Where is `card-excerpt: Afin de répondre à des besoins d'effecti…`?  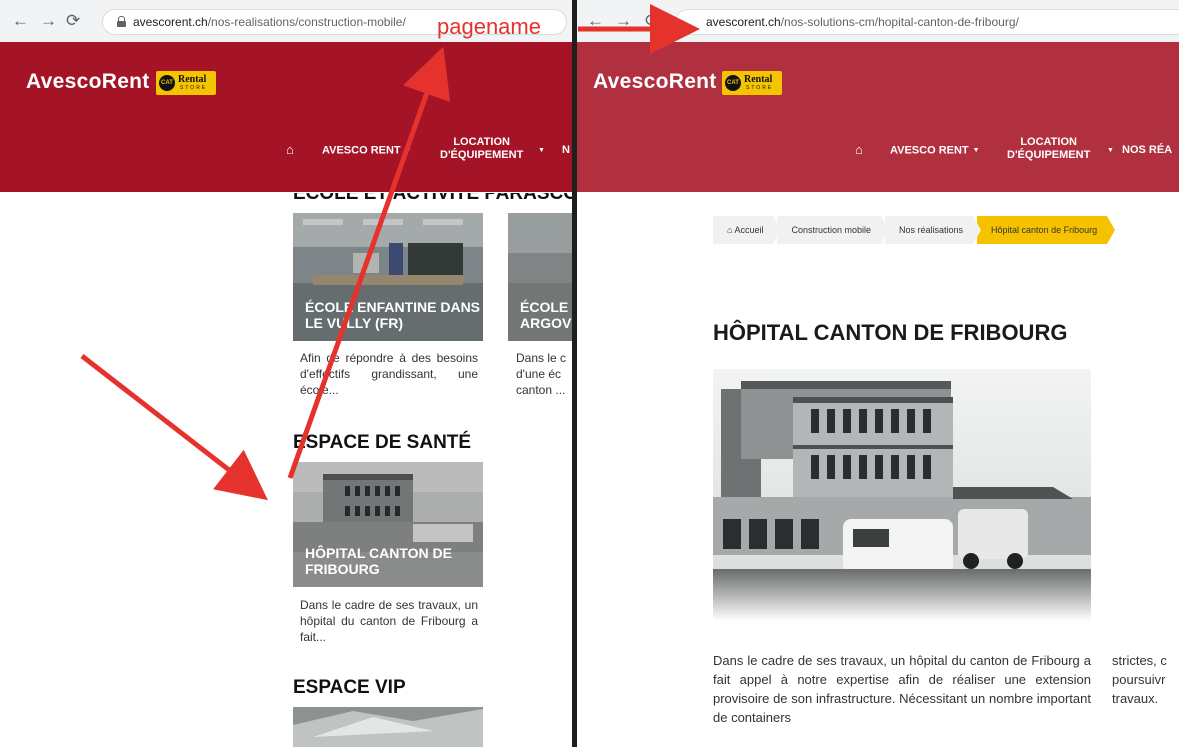
card-excerpt: Afin de répondre à des besoins d'effecti… is located at coordinates (389, 374).